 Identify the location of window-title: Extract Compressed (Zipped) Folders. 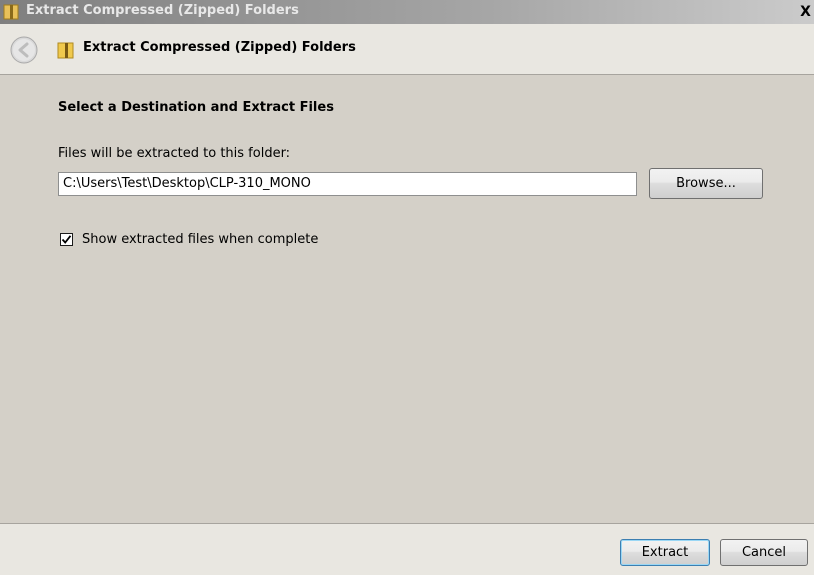
(162, 10).